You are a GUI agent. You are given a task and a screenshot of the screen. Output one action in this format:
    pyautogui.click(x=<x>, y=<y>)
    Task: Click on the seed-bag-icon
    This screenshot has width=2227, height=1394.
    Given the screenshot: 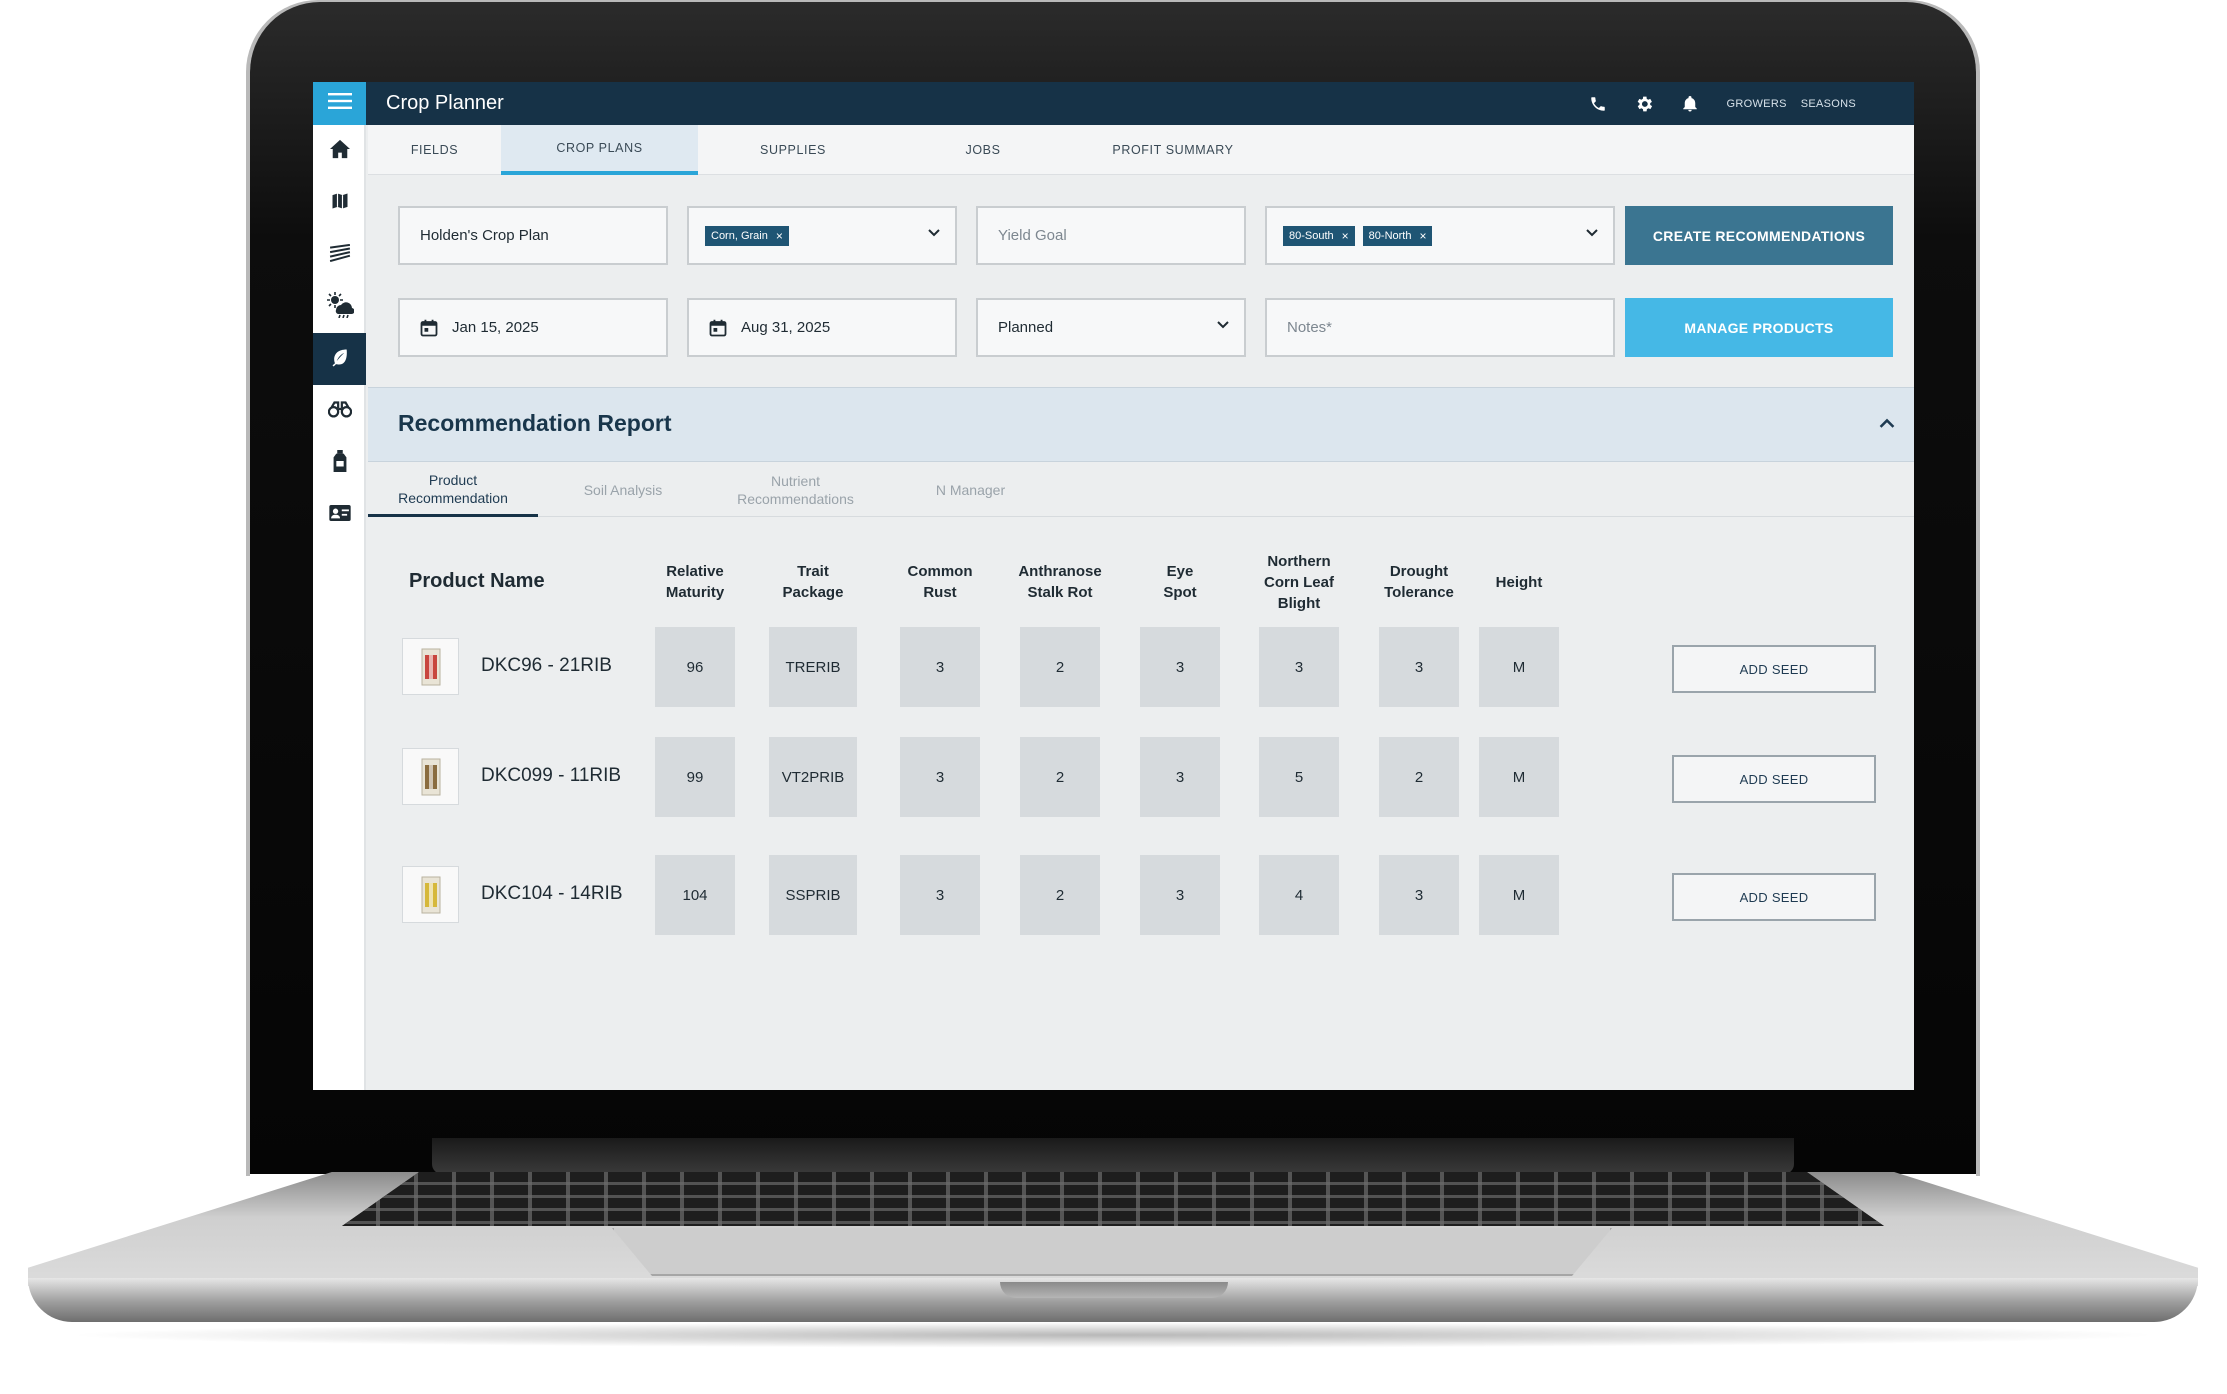 What is the action you would take?
    pyautogui.click(x=430, y=776)
    